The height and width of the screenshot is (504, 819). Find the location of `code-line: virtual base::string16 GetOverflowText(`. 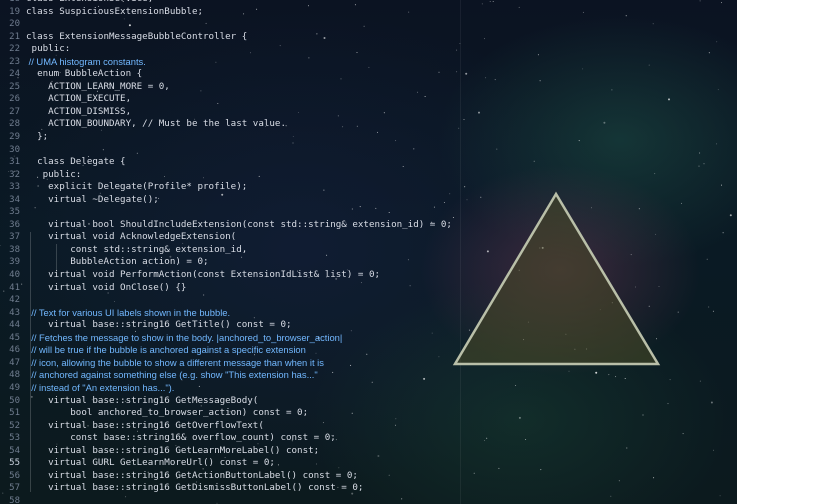

code-line: virtual base::string16 GetOverflowText( is located at coordinates (381, 426).